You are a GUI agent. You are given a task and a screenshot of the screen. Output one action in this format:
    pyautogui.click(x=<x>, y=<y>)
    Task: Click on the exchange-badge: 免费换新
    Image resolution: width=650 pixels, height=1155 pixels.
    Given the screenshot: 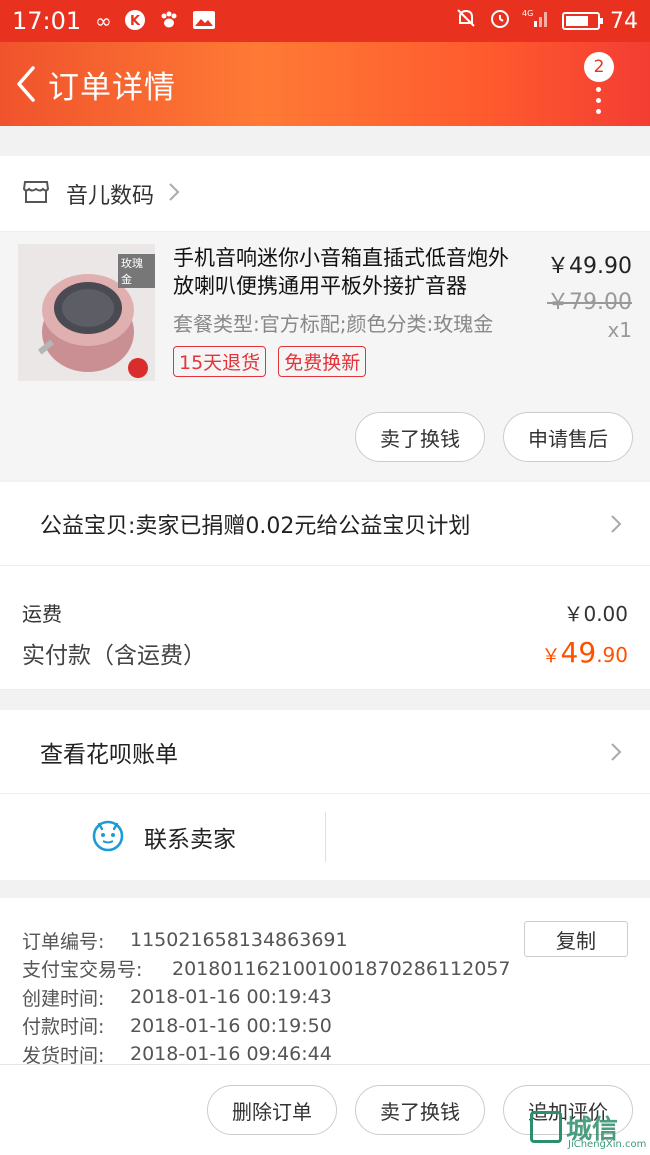 What is the action you would take?
    pyautogui.click(x=322, y=361)
    